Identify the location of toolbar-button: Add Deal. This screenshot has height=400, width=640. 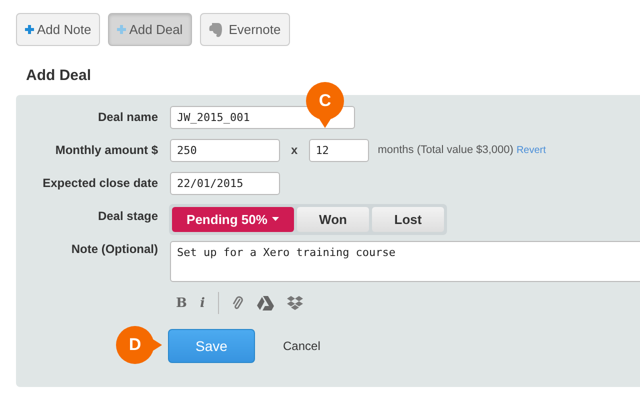
(150, 29).